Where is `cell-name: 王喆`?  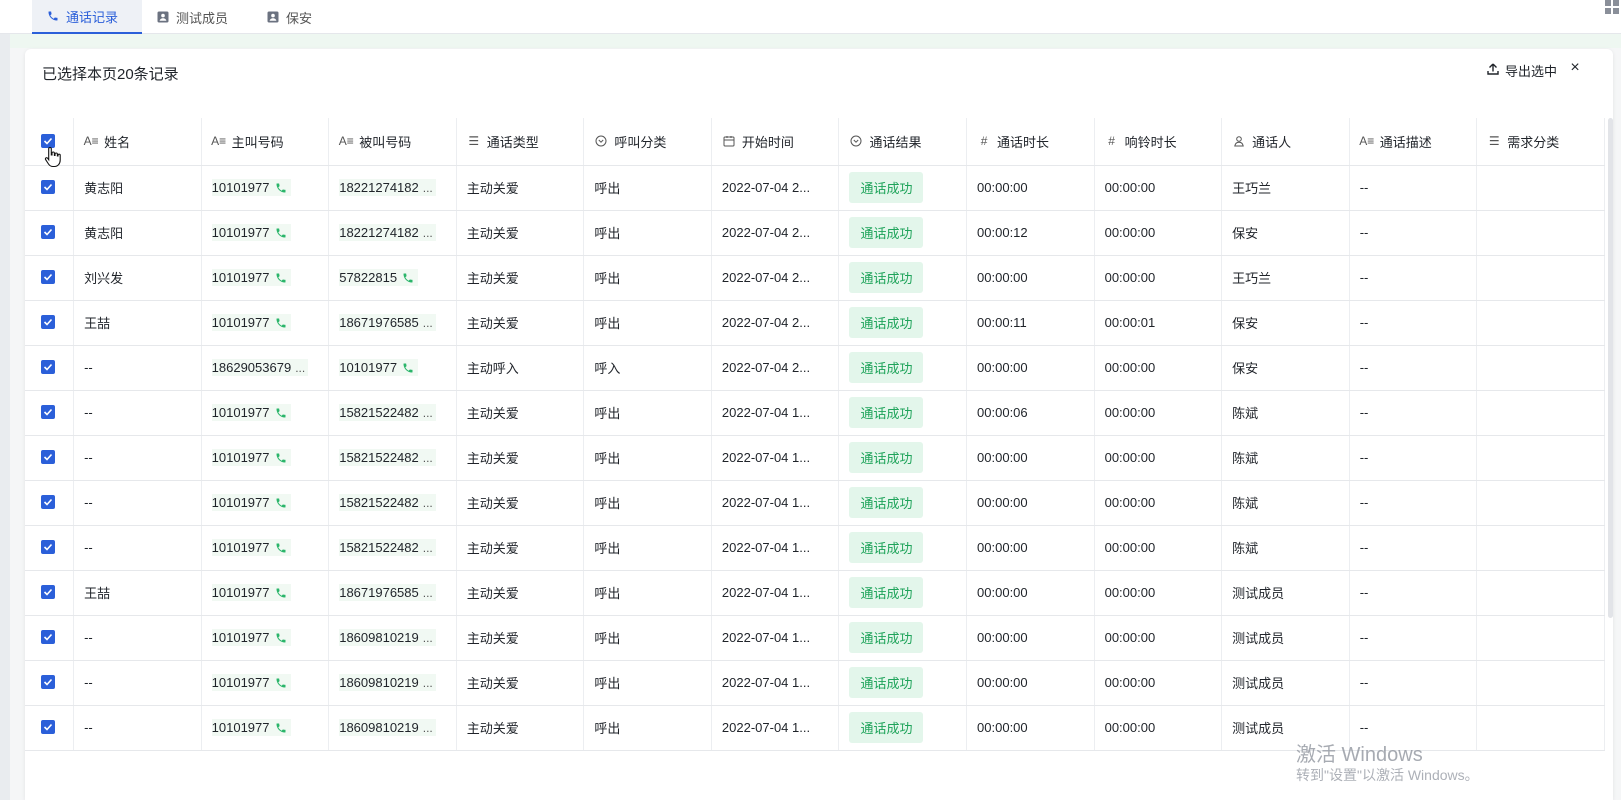
cell-name: 王喆 is located at coordinates (137, 593).